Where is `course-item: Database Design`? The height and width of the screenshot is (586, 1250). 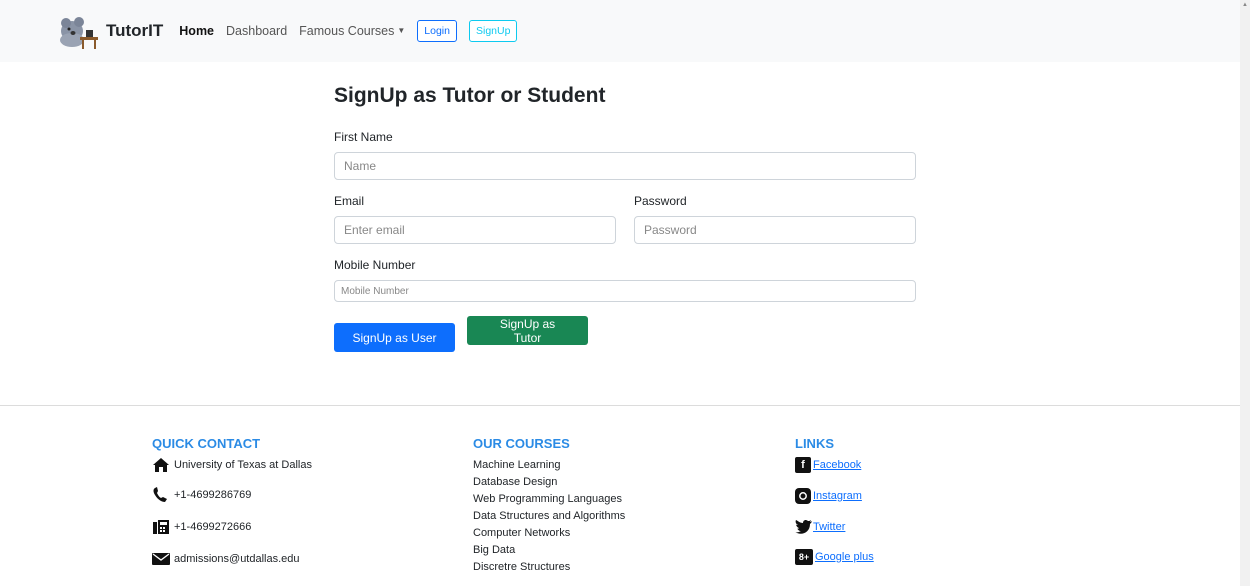 course-item: Database Design is located at coordinates (515, 482).